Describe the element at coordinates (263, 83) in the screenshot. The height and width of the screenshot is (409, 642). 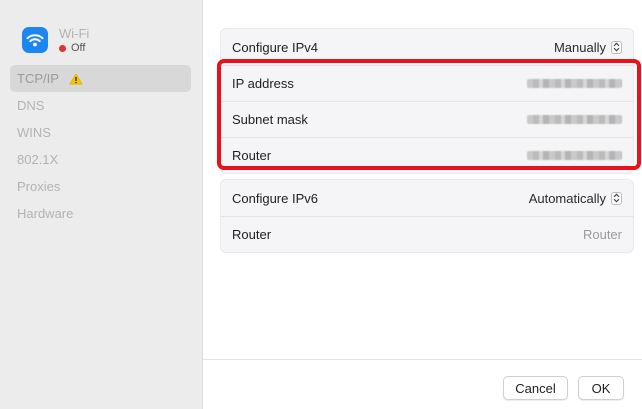
I see `ip-address-label: IP address` at that location.